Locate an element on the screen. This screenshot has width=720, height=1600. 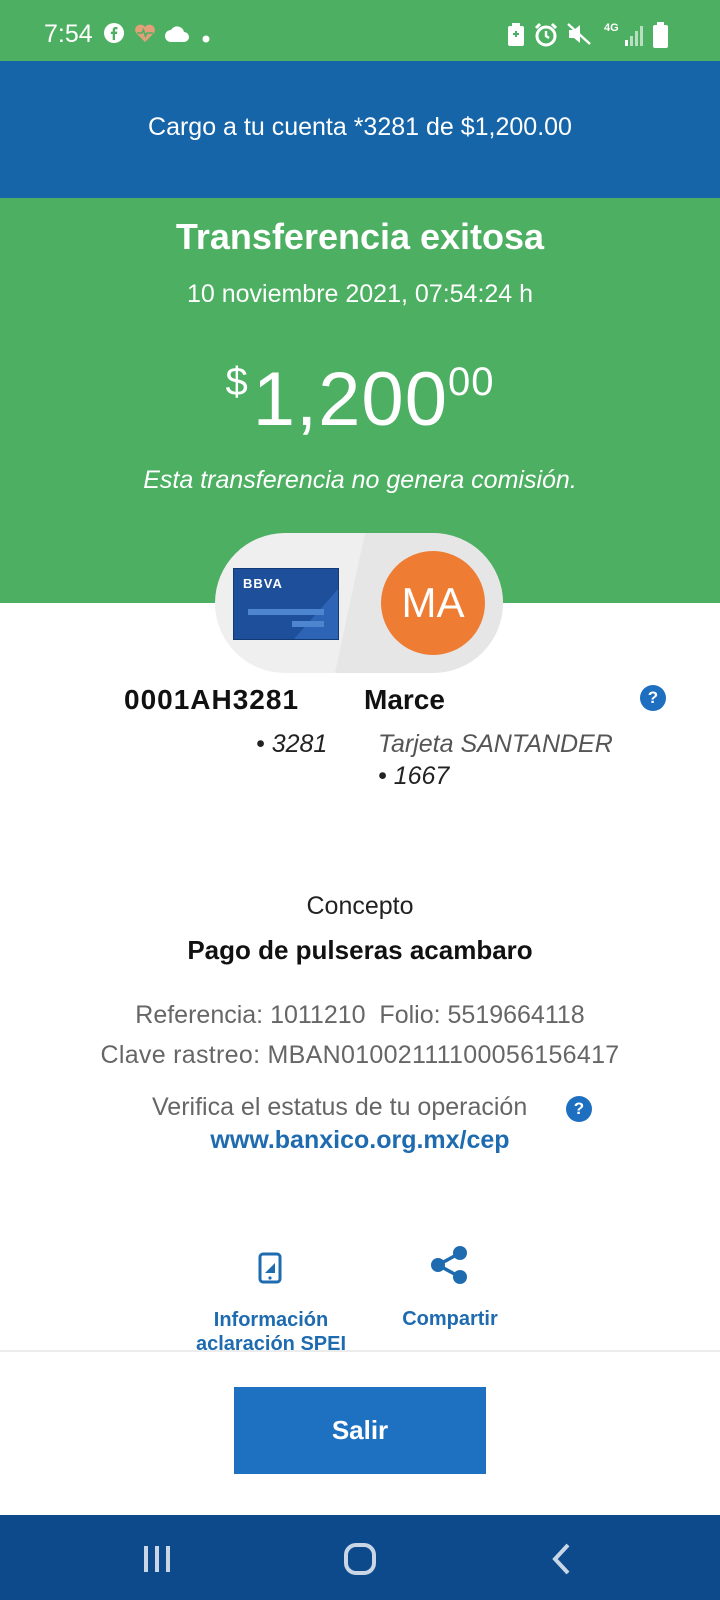
signal-icon is located at coordinates (635, 37).